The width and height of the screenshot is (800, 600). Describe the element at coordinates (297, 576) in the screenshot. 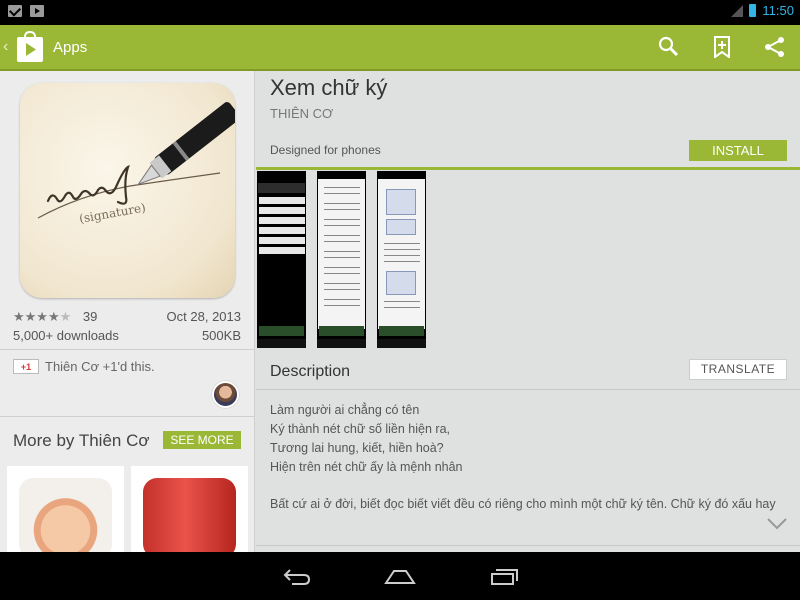

I see `back-icon` at that location.